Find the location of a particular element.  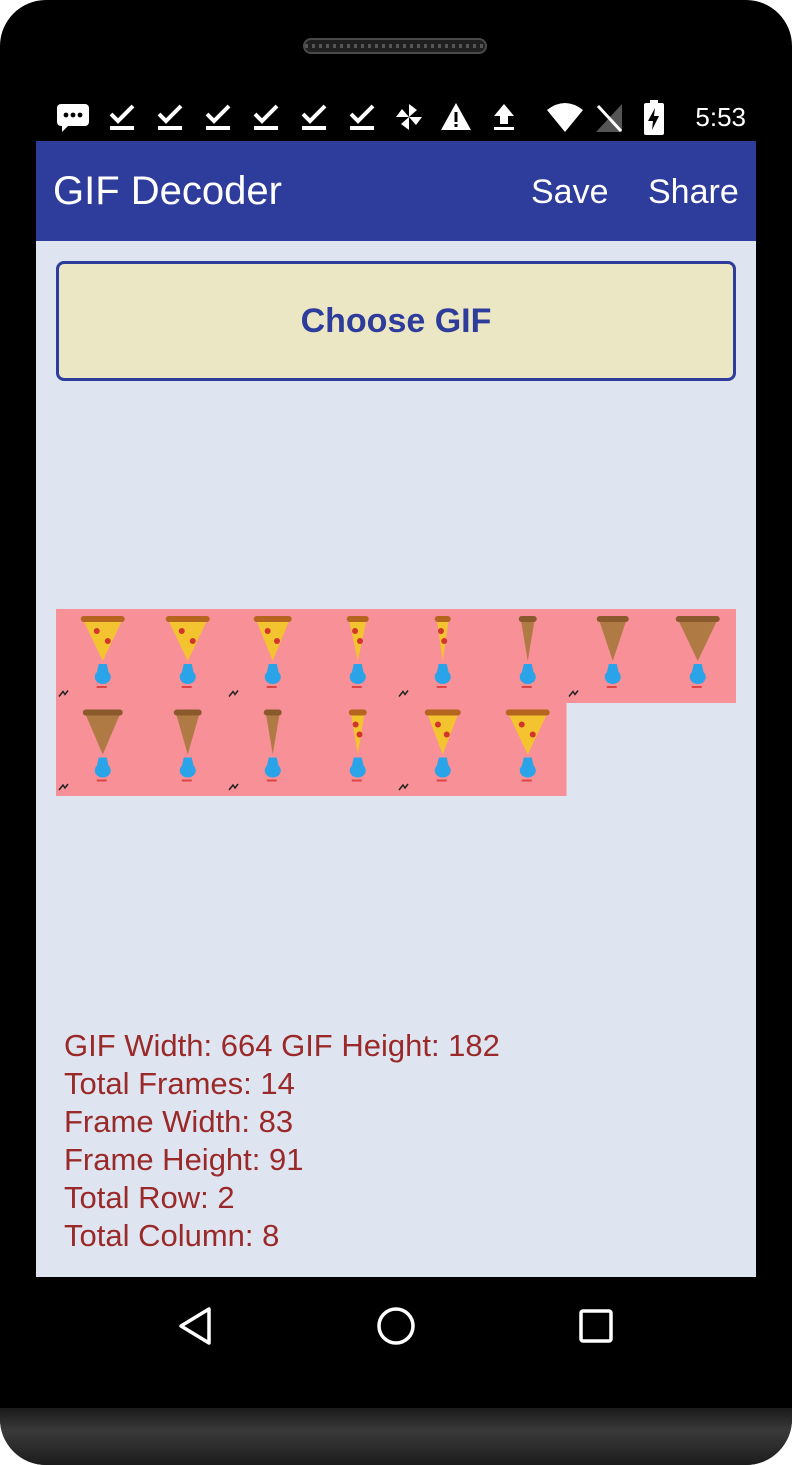

frame-height-text: Frame Height: 91 is located at coordinates (184, 1159).